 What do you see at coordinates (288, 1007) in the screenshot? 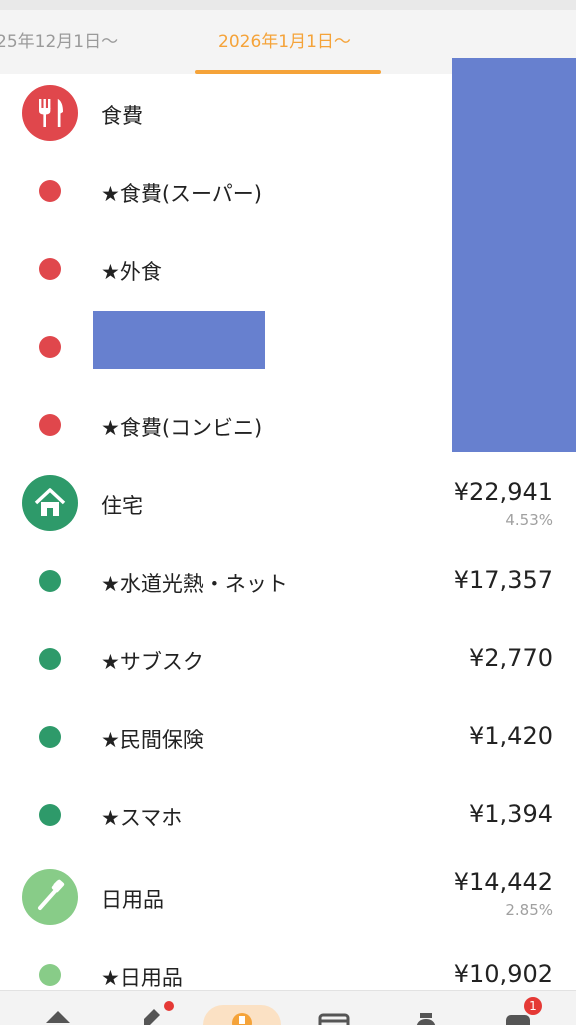
I see `bottom-navigation: 1` at bounding box center [288, 1007].